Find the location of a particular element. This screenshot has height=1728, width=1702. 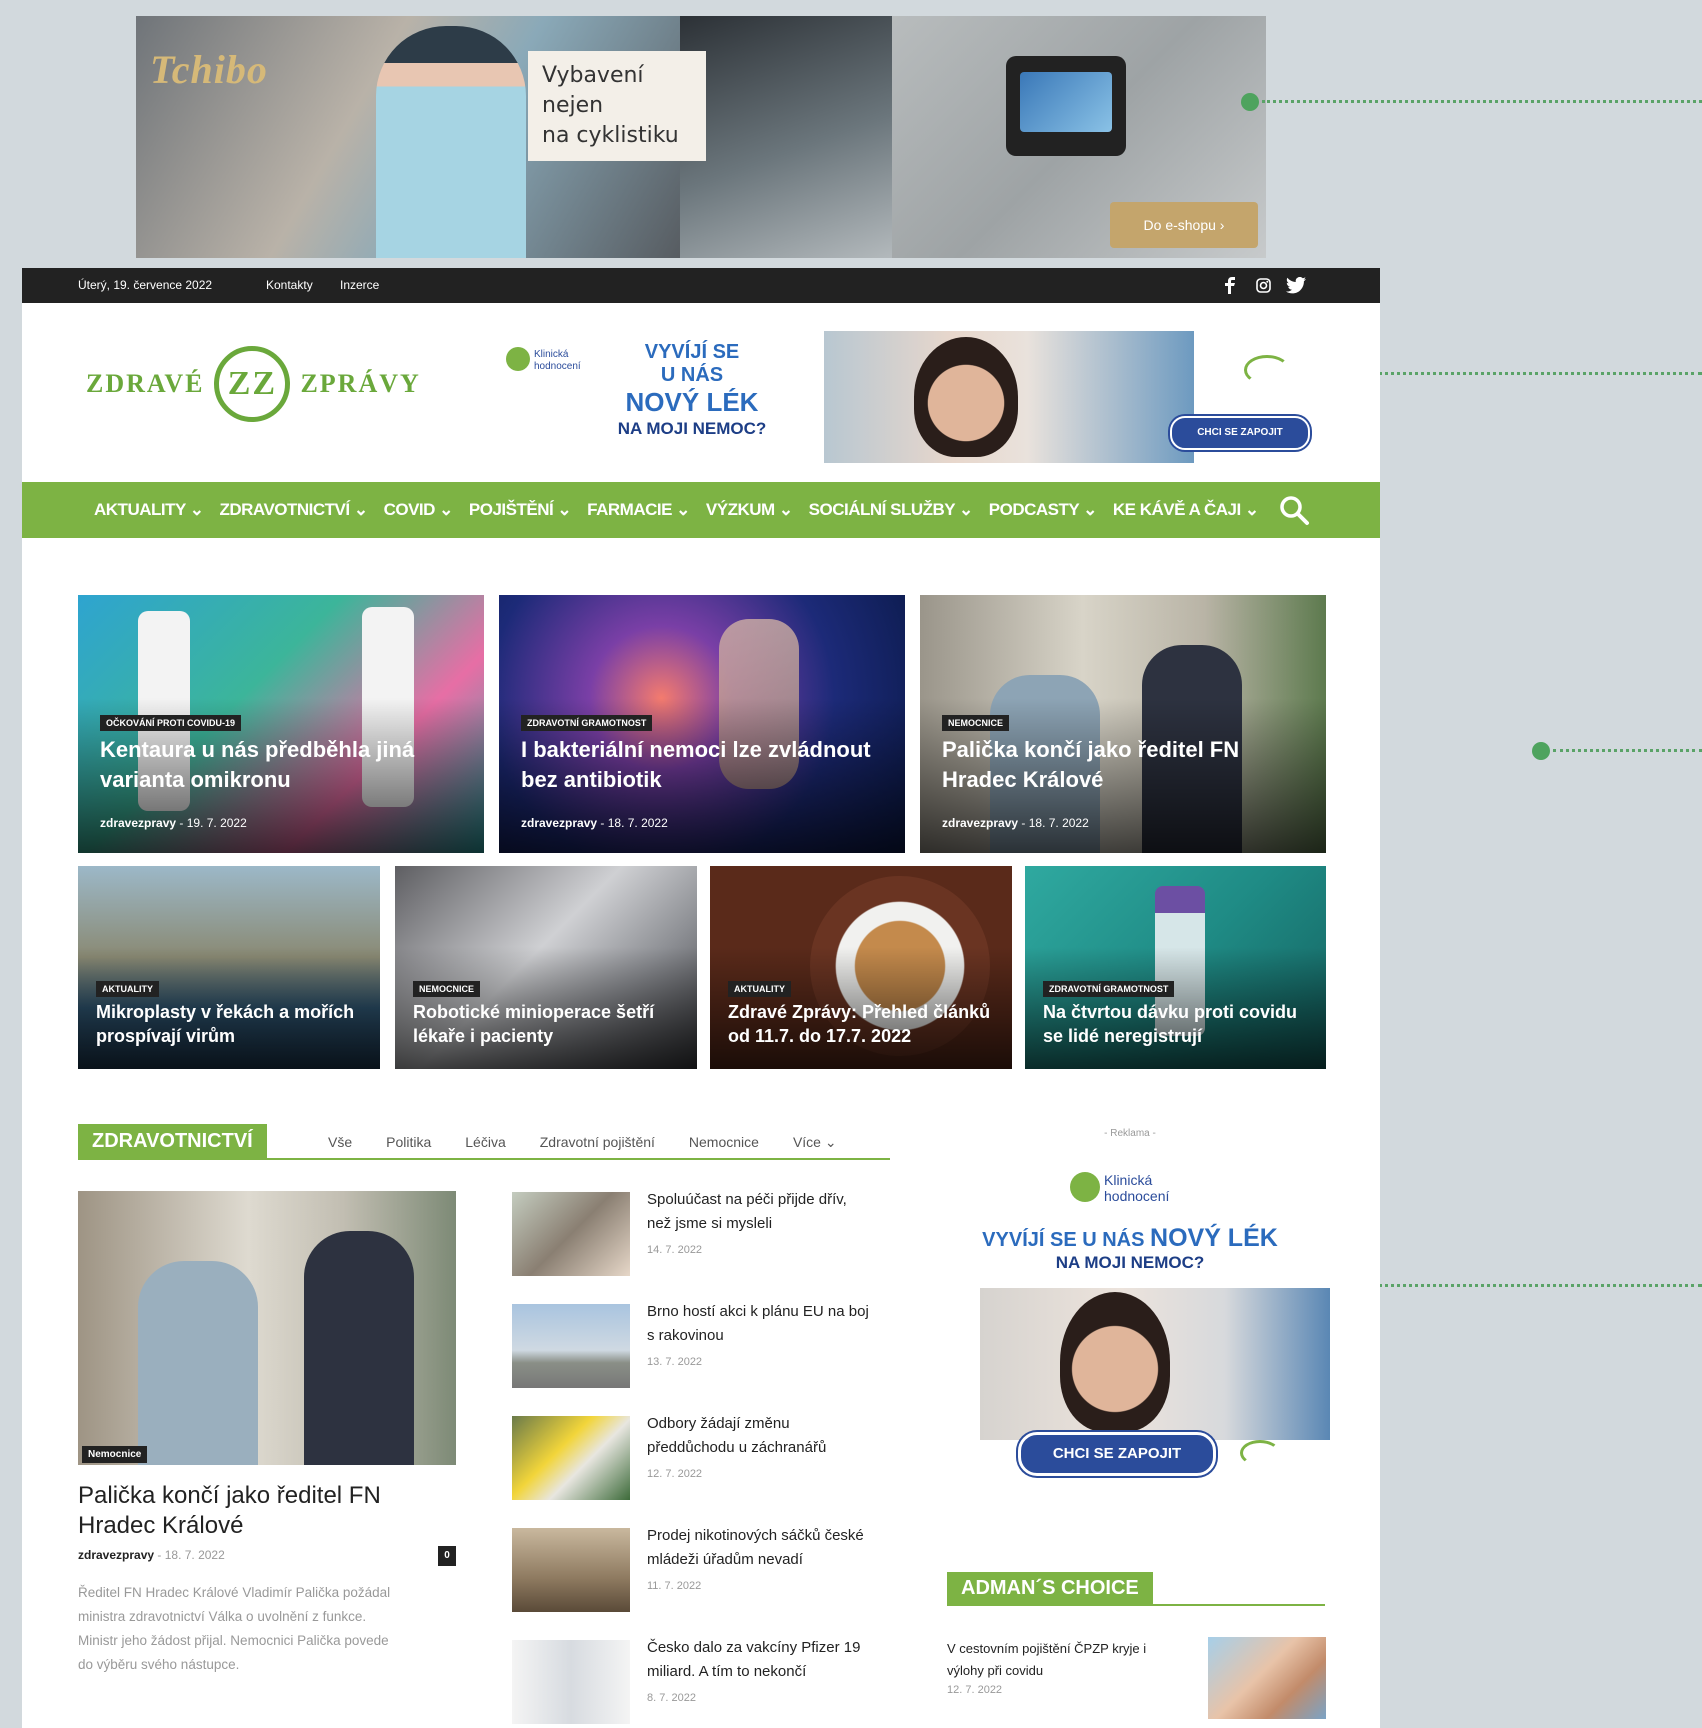

section-title: ZDRAVOTNICTVÍ is located at coordinates (172, 1141).